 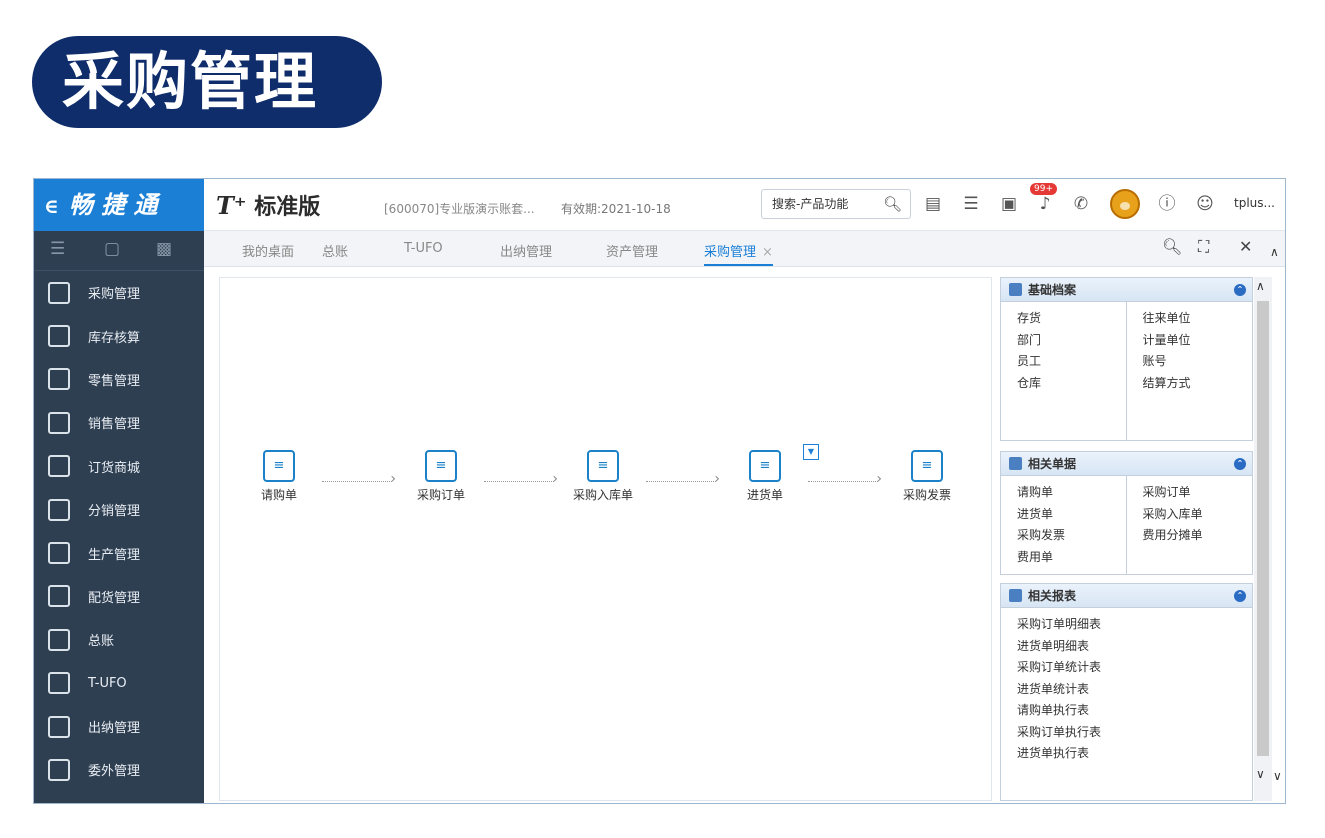 What do you see at coordinates (1134, 711) in the screenshot?
I see `panel-link: 请购单执行表` at bounding box center [1134, 711].